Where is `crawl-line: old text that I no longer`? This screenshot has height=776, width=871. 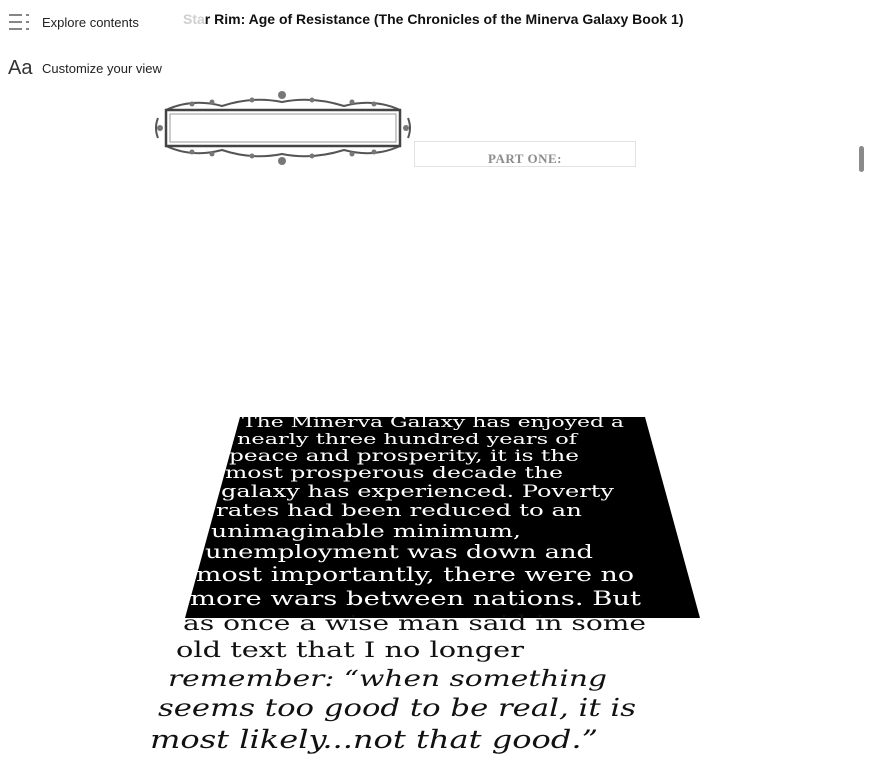
crawl-line: old text that I no longer is located at coordinates (350, 650).